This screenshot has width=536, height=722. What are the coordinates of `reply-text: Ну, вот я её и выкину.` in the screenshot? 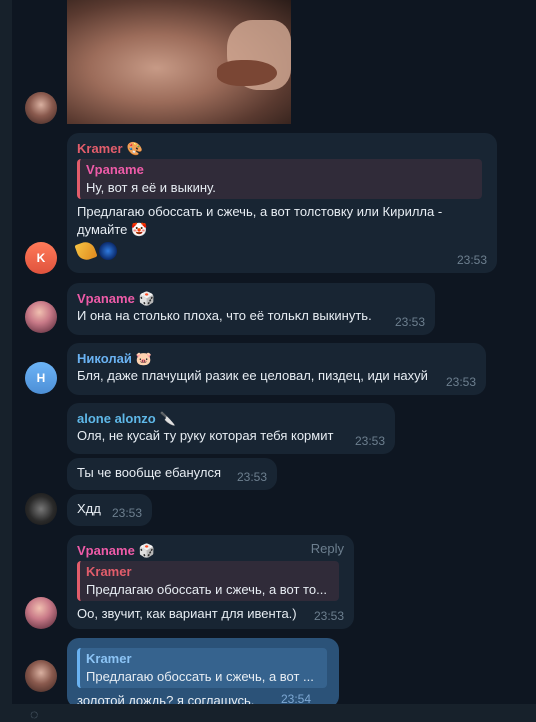 It's located at (151, 187).